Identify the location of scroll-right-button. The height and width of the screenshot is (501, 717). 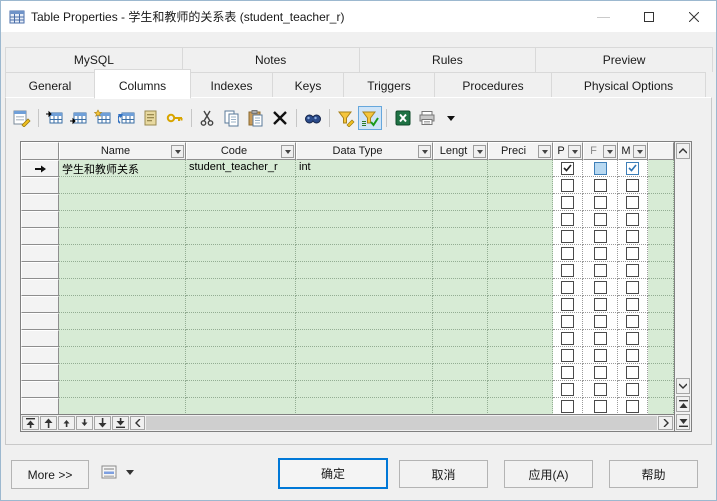
(665, 423).